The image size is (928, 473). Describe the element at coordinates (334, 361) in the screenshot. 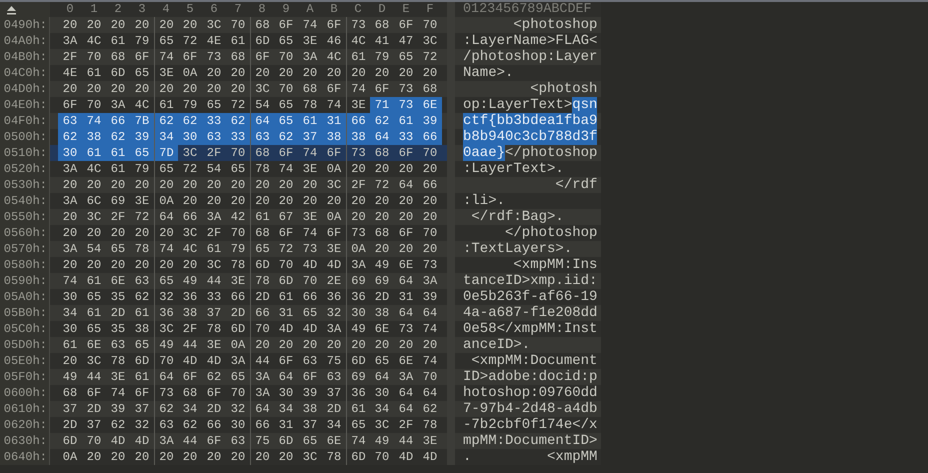

I see `hex-byte: 75` at that location.